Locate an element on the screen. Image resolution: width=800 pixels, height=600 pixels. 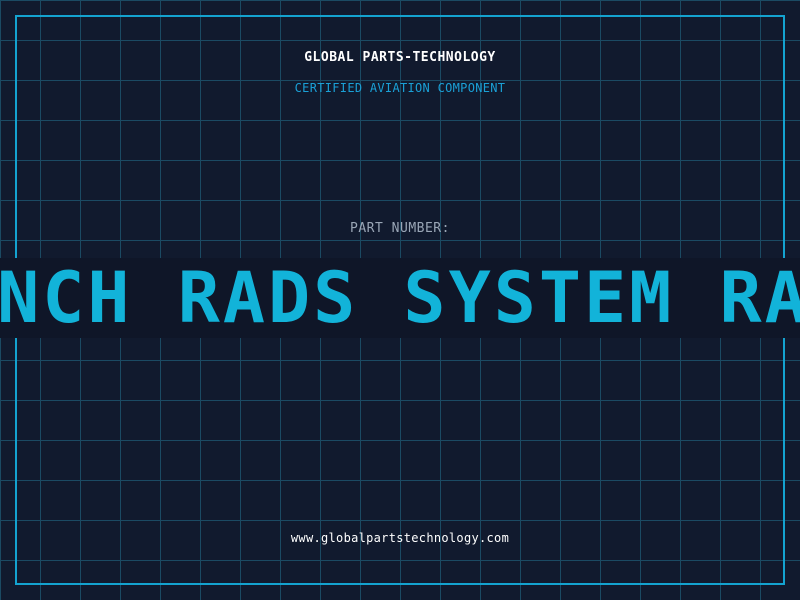
company-tagline: CERTIFIED AVIATION COMPONENT is located at coordinates (400, 88).